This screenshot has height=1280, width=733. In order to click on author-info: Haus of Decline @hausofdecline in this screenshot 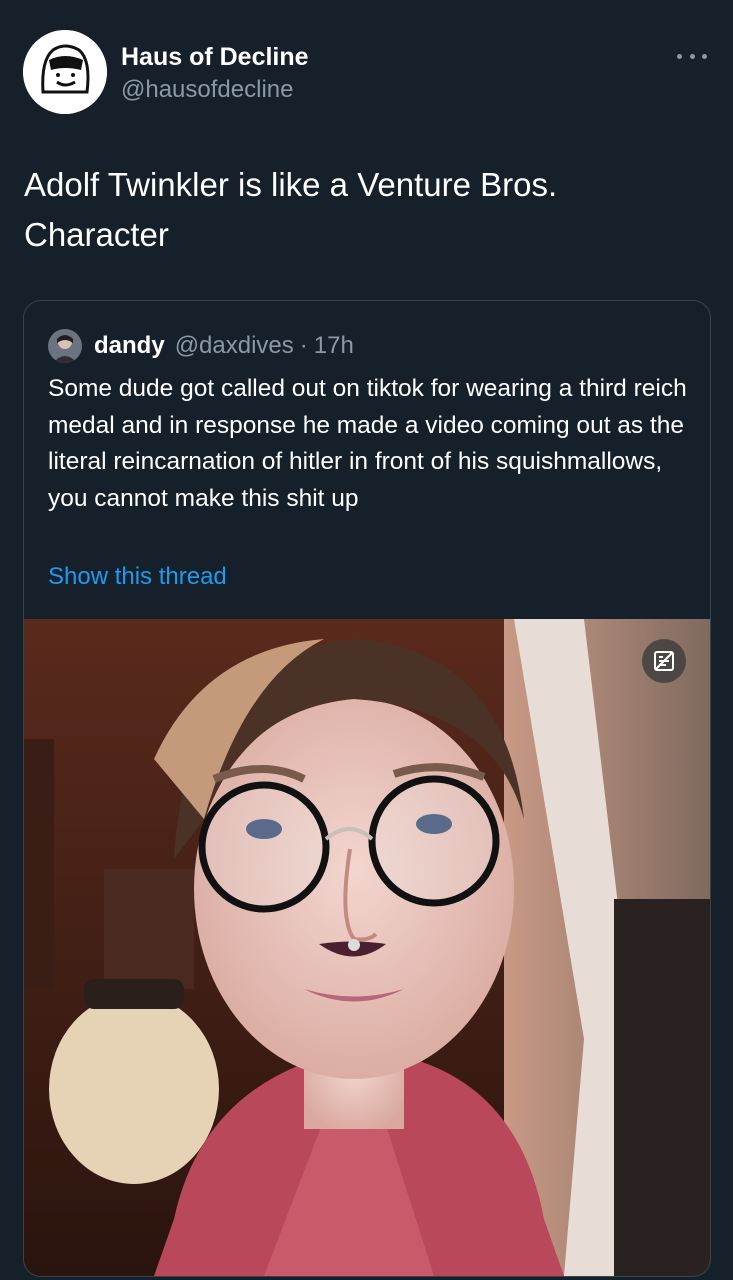, I will do `click(215, 73)`.